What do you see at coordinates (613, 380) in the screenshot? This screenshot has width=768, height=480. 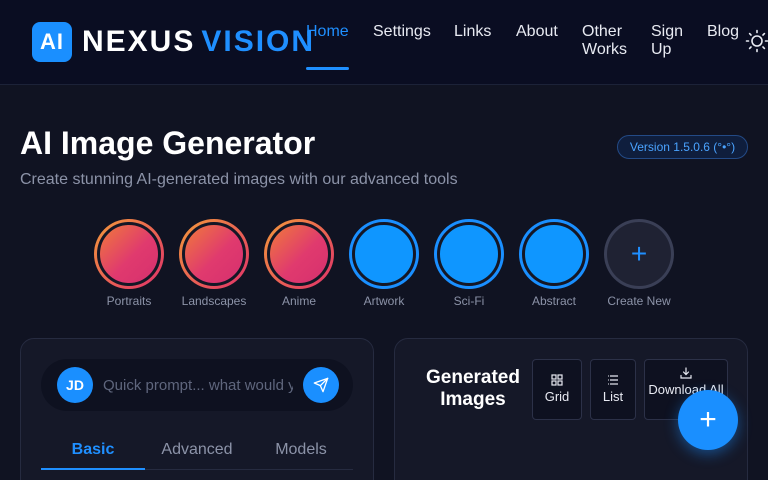 I see `list-icon` at bounding box center [613, 380].